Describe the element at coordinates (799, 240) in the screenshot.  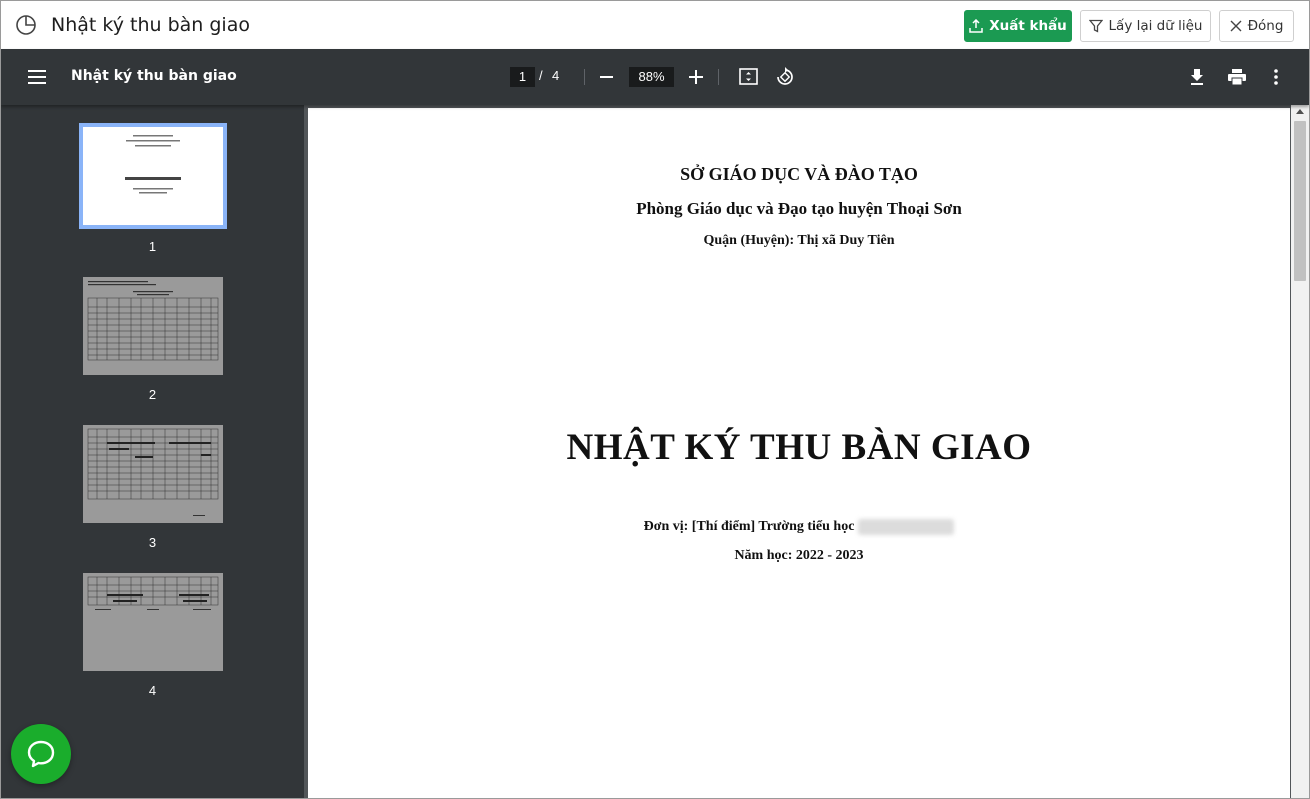
I see `doc-header-district: Quận (Huyện): Thị xã Duy Tiên` at that location.